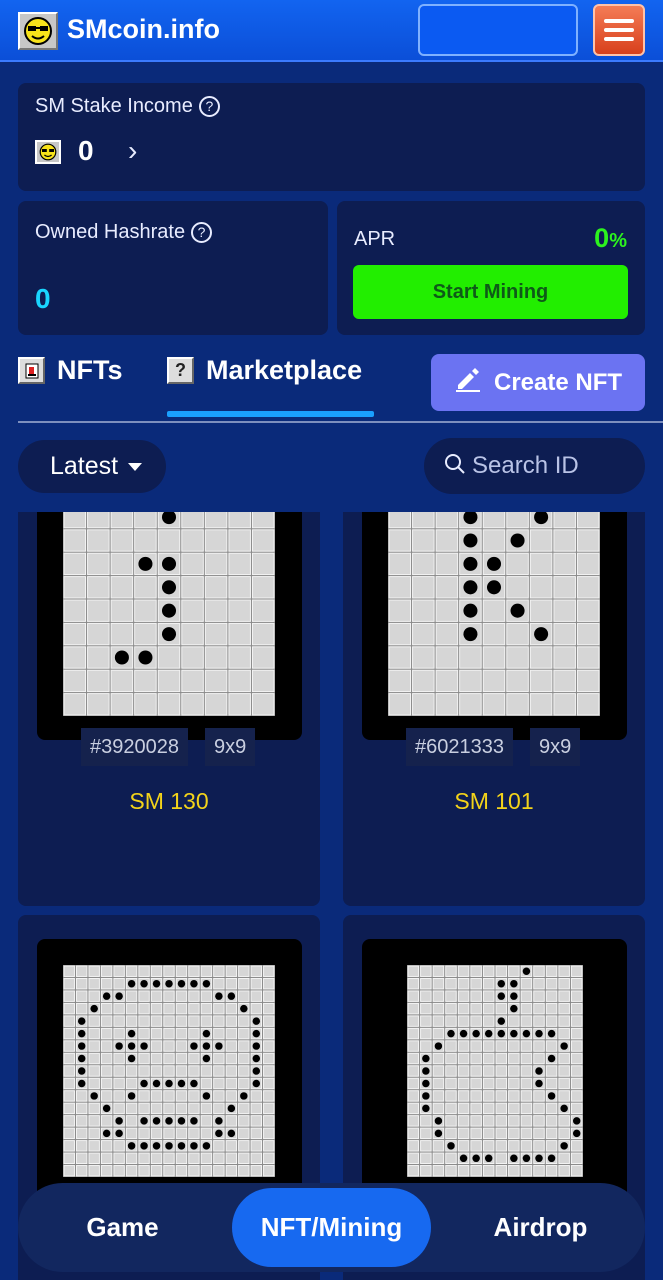 Image resolution: width=663 pixels, height=1280 pixels. Describe the element at coordinates (173, 268) in the screenshot. I see `owned-hashrate-card: Owned Hashrate? 0` at that location.